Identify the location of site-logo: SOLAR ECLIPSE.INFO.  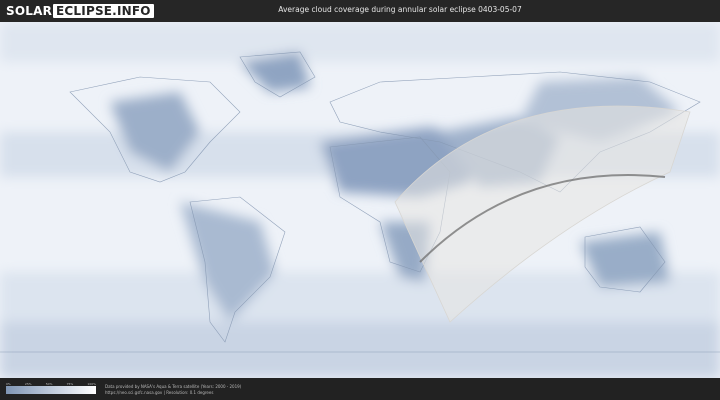
(80, 11).